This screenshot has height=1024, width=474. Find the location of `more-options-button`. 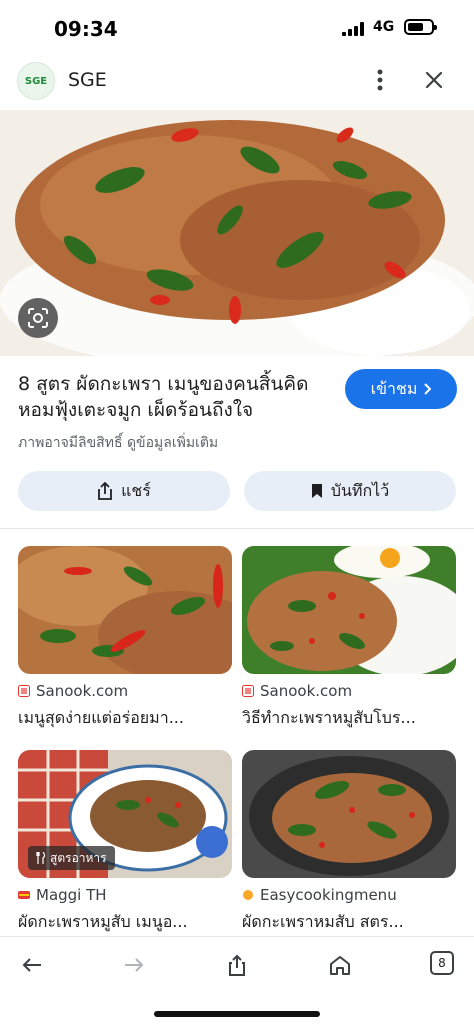

more-options-button is located at coordinates (380, 80).